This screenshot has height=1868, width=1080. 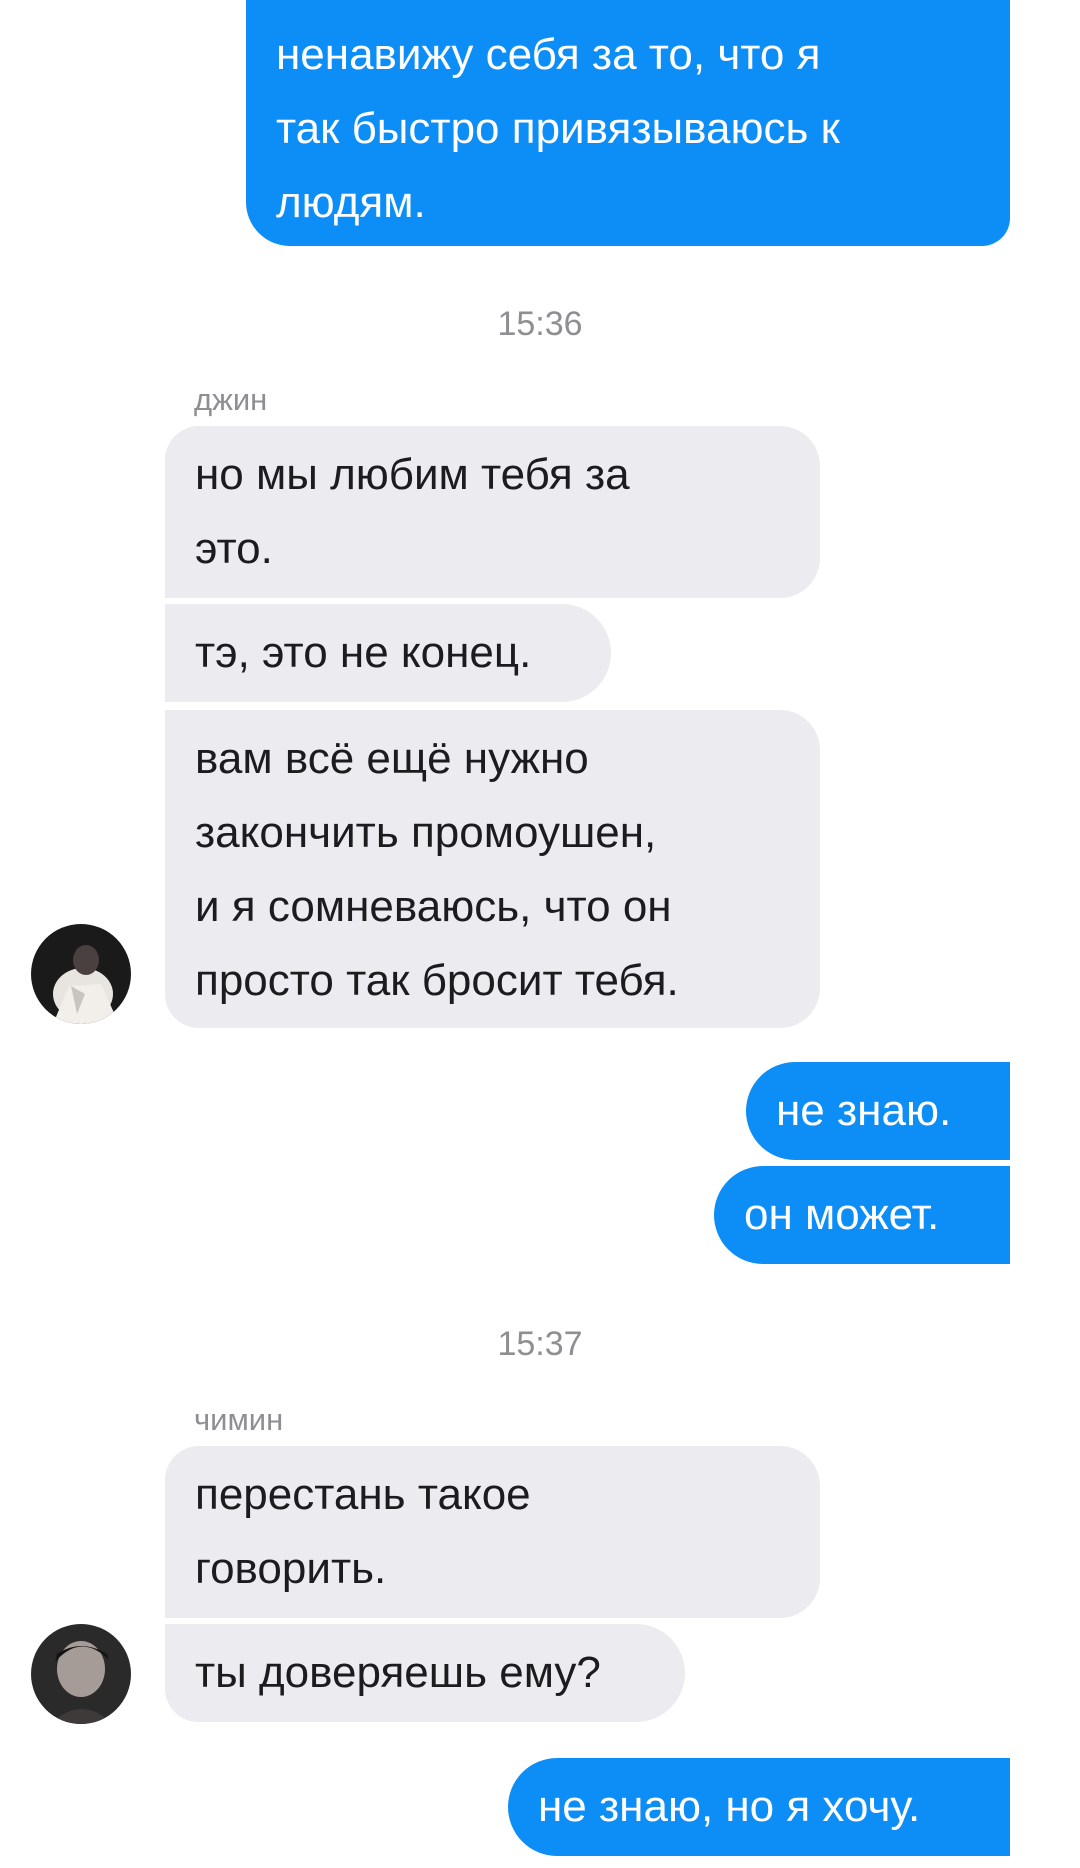 I want to click on outgoing-message: он может., so click(x=862, y=1215).